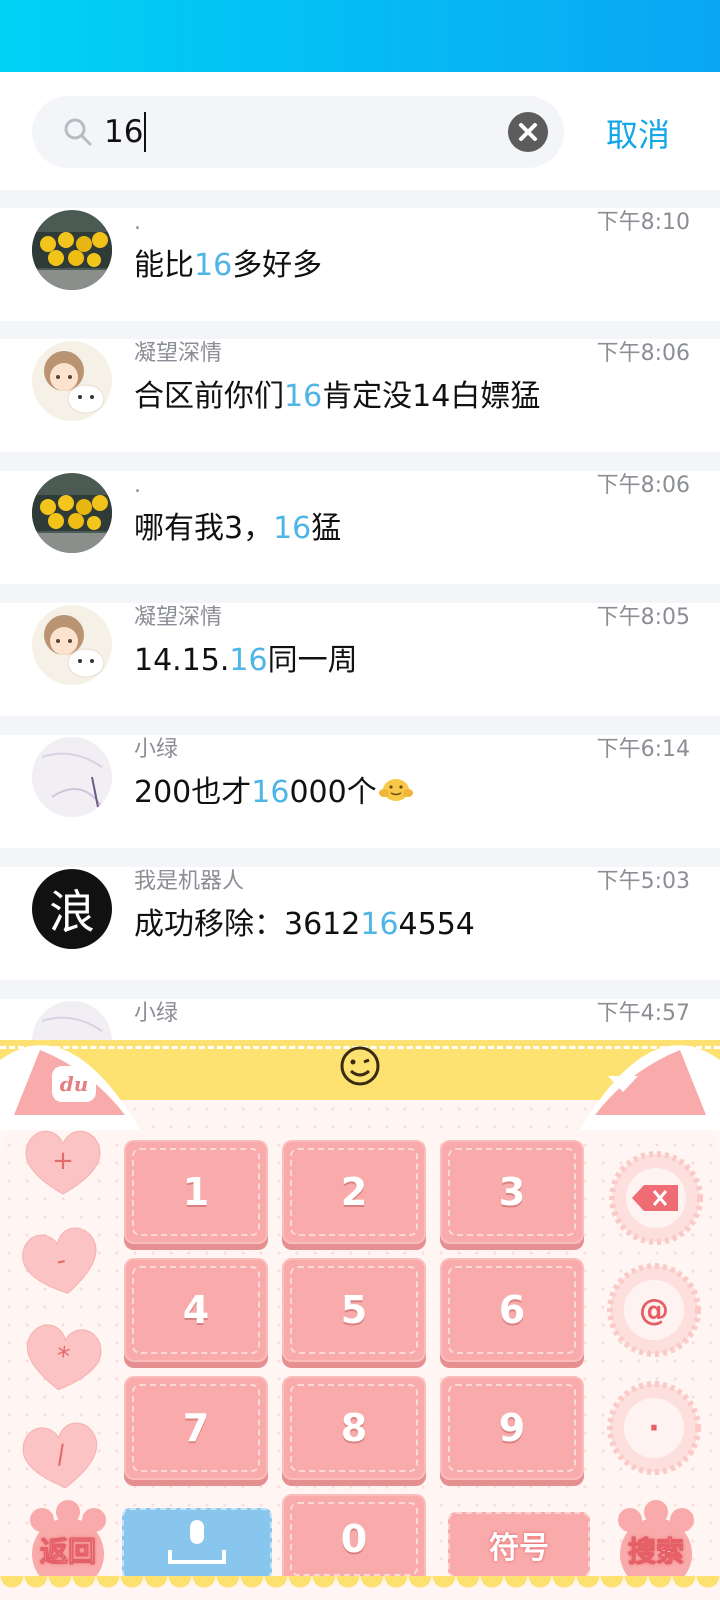 This screenshot has width=720, height=1600. I want to click on close-icon, so click(528, 132).